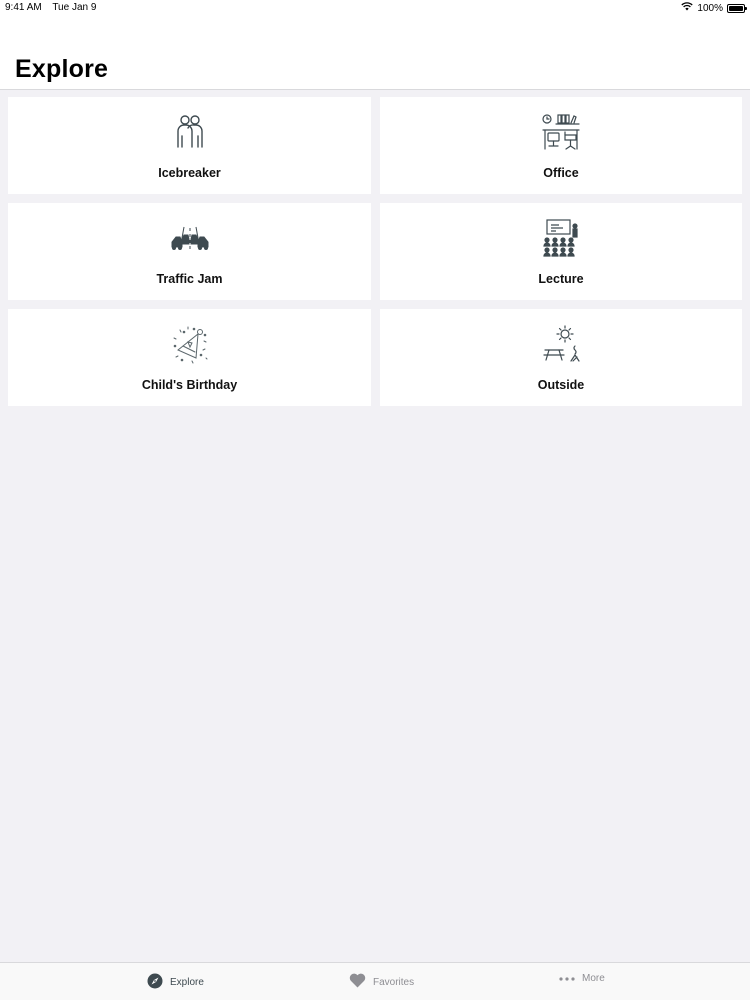 The height and width of the screenshot is (1000, 750). What do you see at coordinates (190, 132) in the screenshot?
I see `two-people-icon` at bounding box center [190, 132].